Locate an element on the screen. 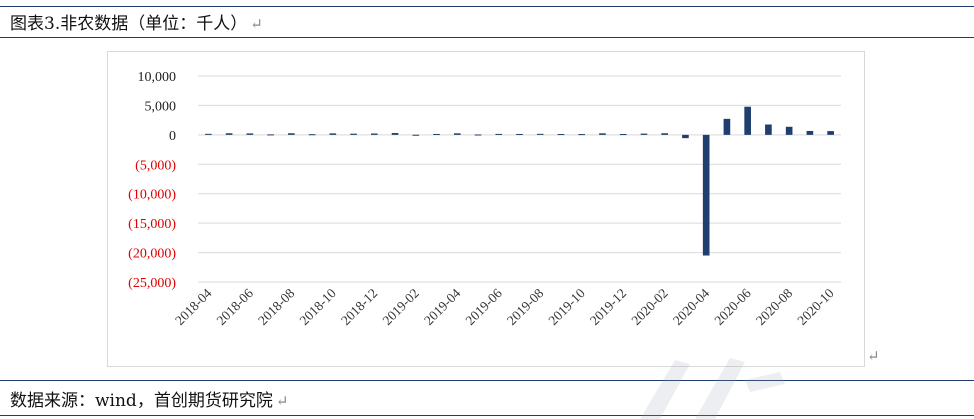 This screenshot has width=974, height=419. figure-title-text: 图表3.非农数据（单位：千人） is located at coordinates (129, 24).